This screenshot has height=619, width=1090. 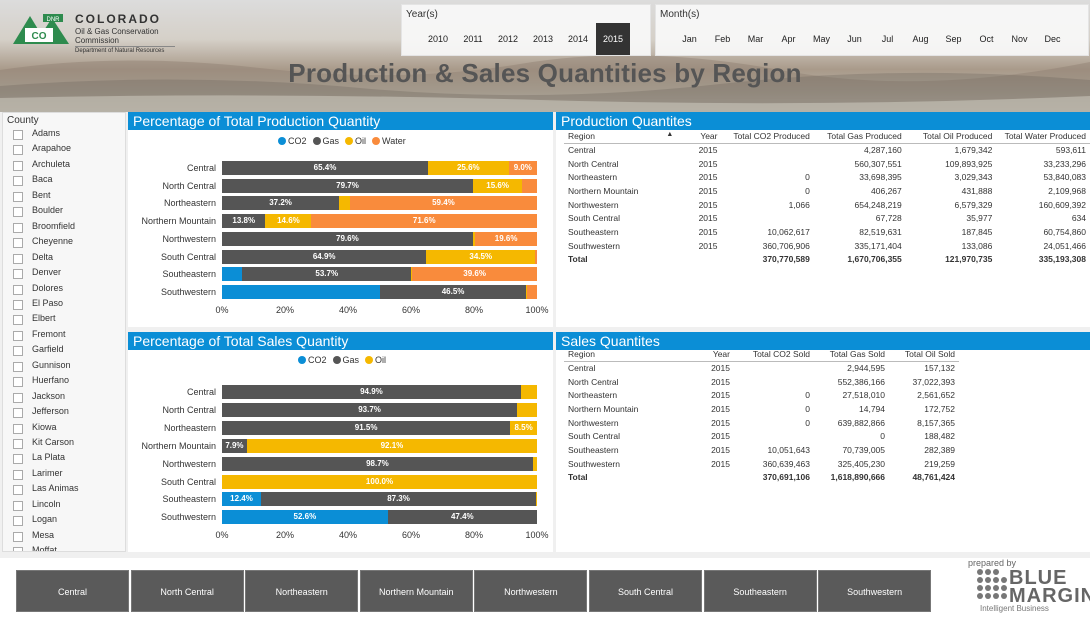 I want to click on table-cell: 2,561,652, so click(x=936, y=395).